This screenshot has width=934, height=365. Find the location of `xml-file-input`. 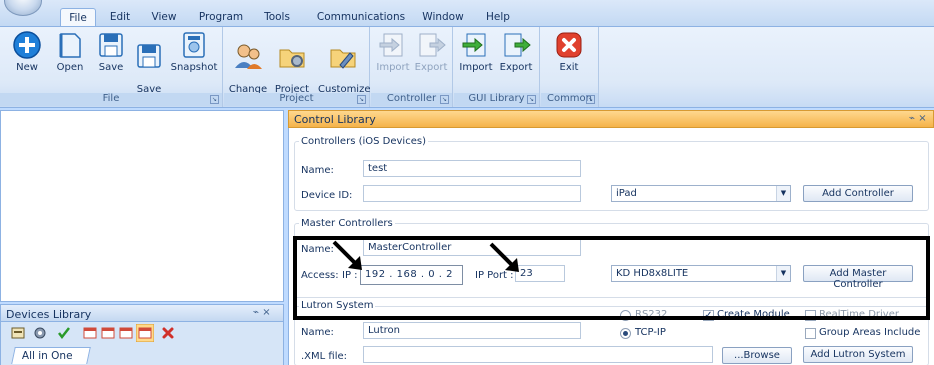

xml-file-input is located at coordinates (538, 354).